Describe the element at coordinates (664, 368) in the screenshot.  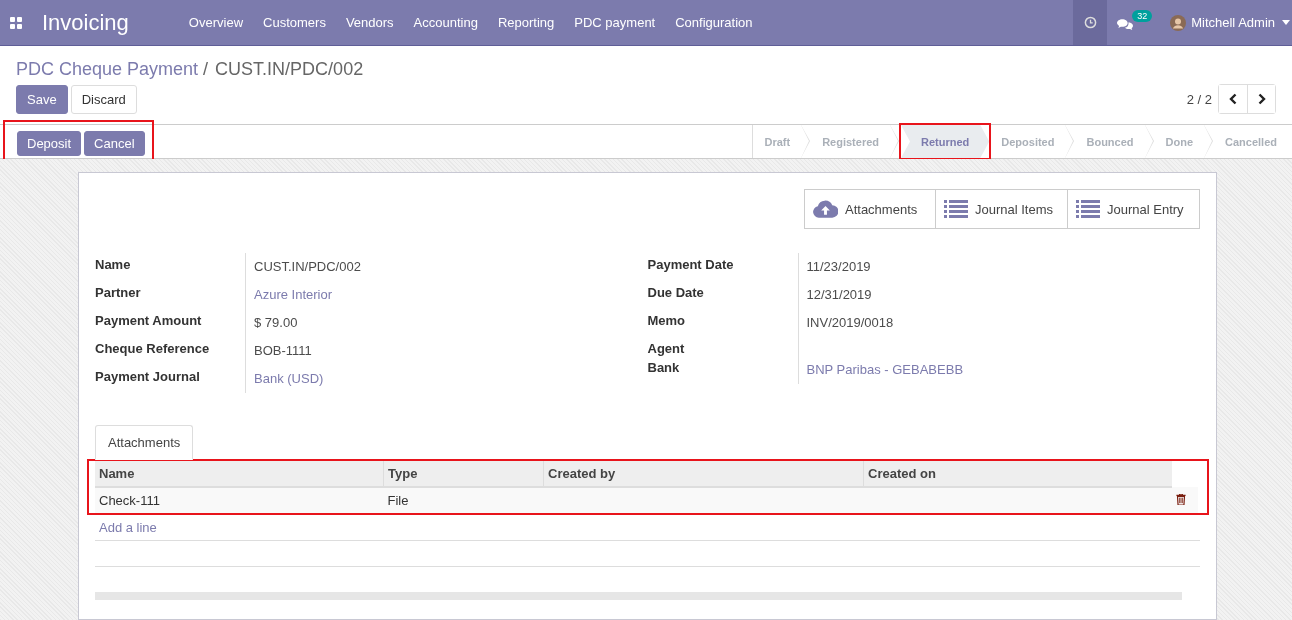
I see `field-label: Bank` at that location.